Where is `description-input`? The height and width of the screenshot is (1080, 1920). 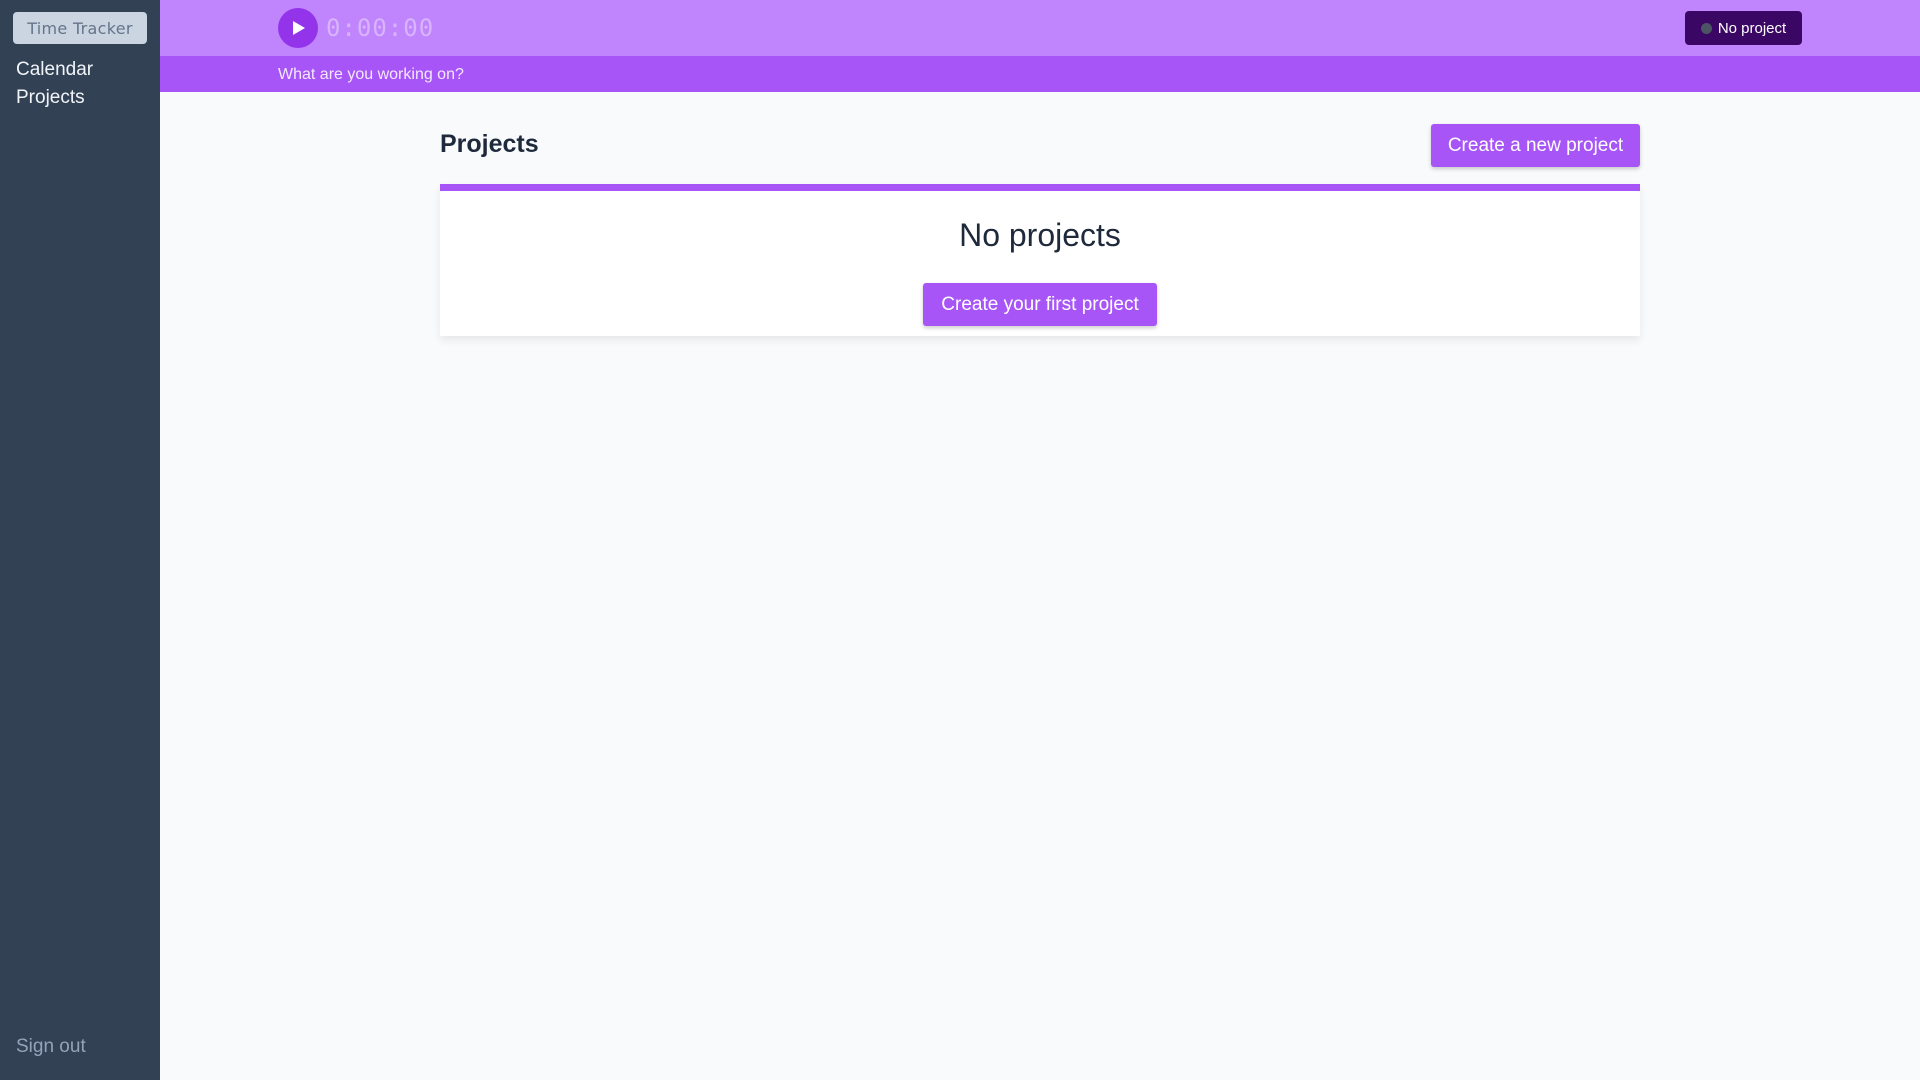 description-input is located at coordinates (578, 75).